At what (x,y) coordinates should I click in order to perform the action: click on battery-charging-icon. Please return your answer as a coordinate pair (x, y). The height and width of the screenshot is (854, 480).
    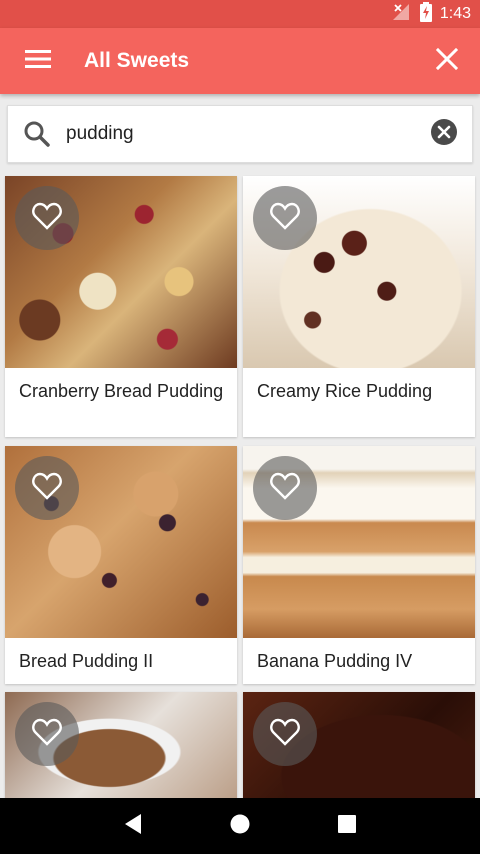
    Looking at the image, I should click on (425, 14).